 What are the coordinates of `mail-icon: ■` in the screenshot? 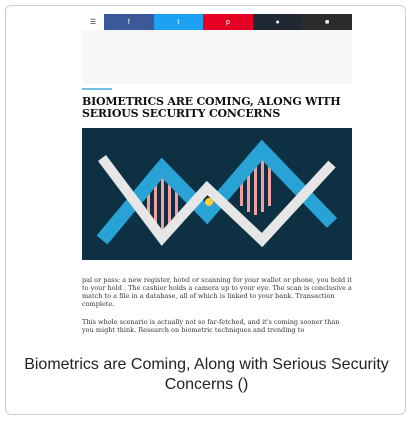 It's located at (327, 22).